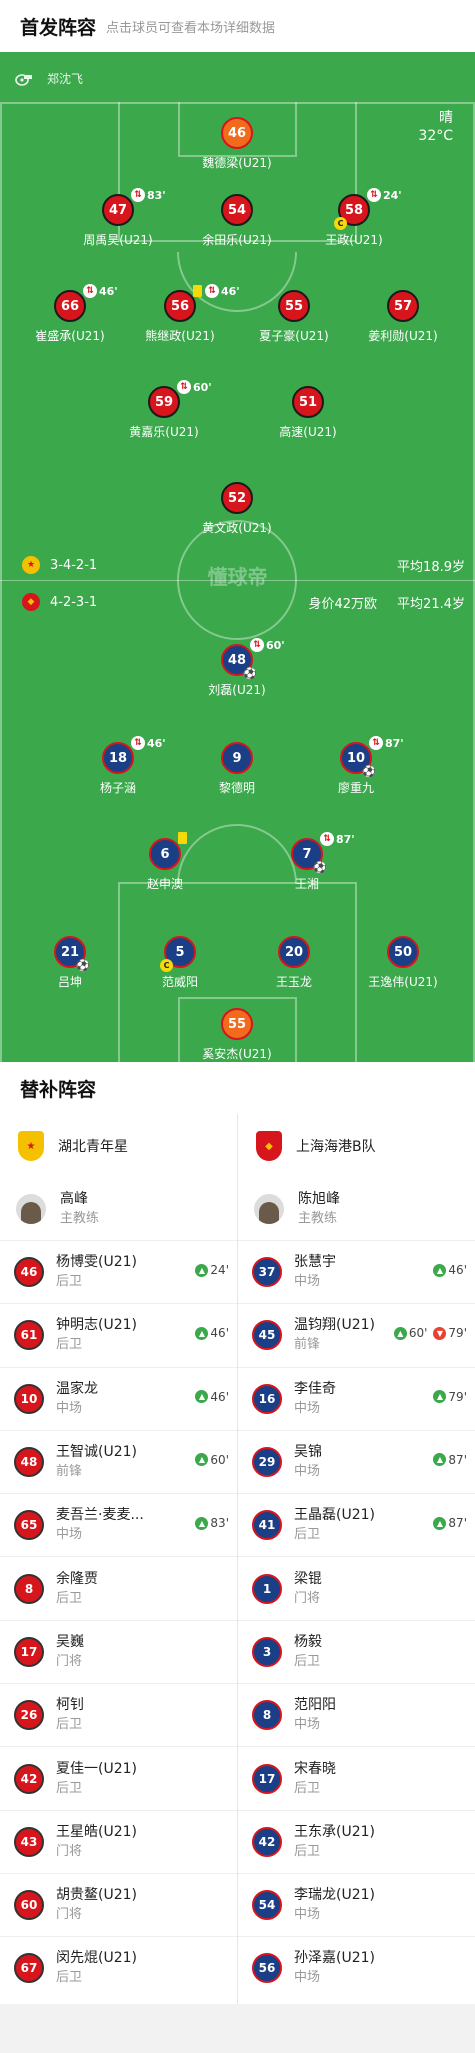 This screenshot has height=2053, width=475. What do you see at coordinates (180, 399) in the screenshot?
I see `player-number: 59 ⇅ 60'` at bounding box center [180, 399].